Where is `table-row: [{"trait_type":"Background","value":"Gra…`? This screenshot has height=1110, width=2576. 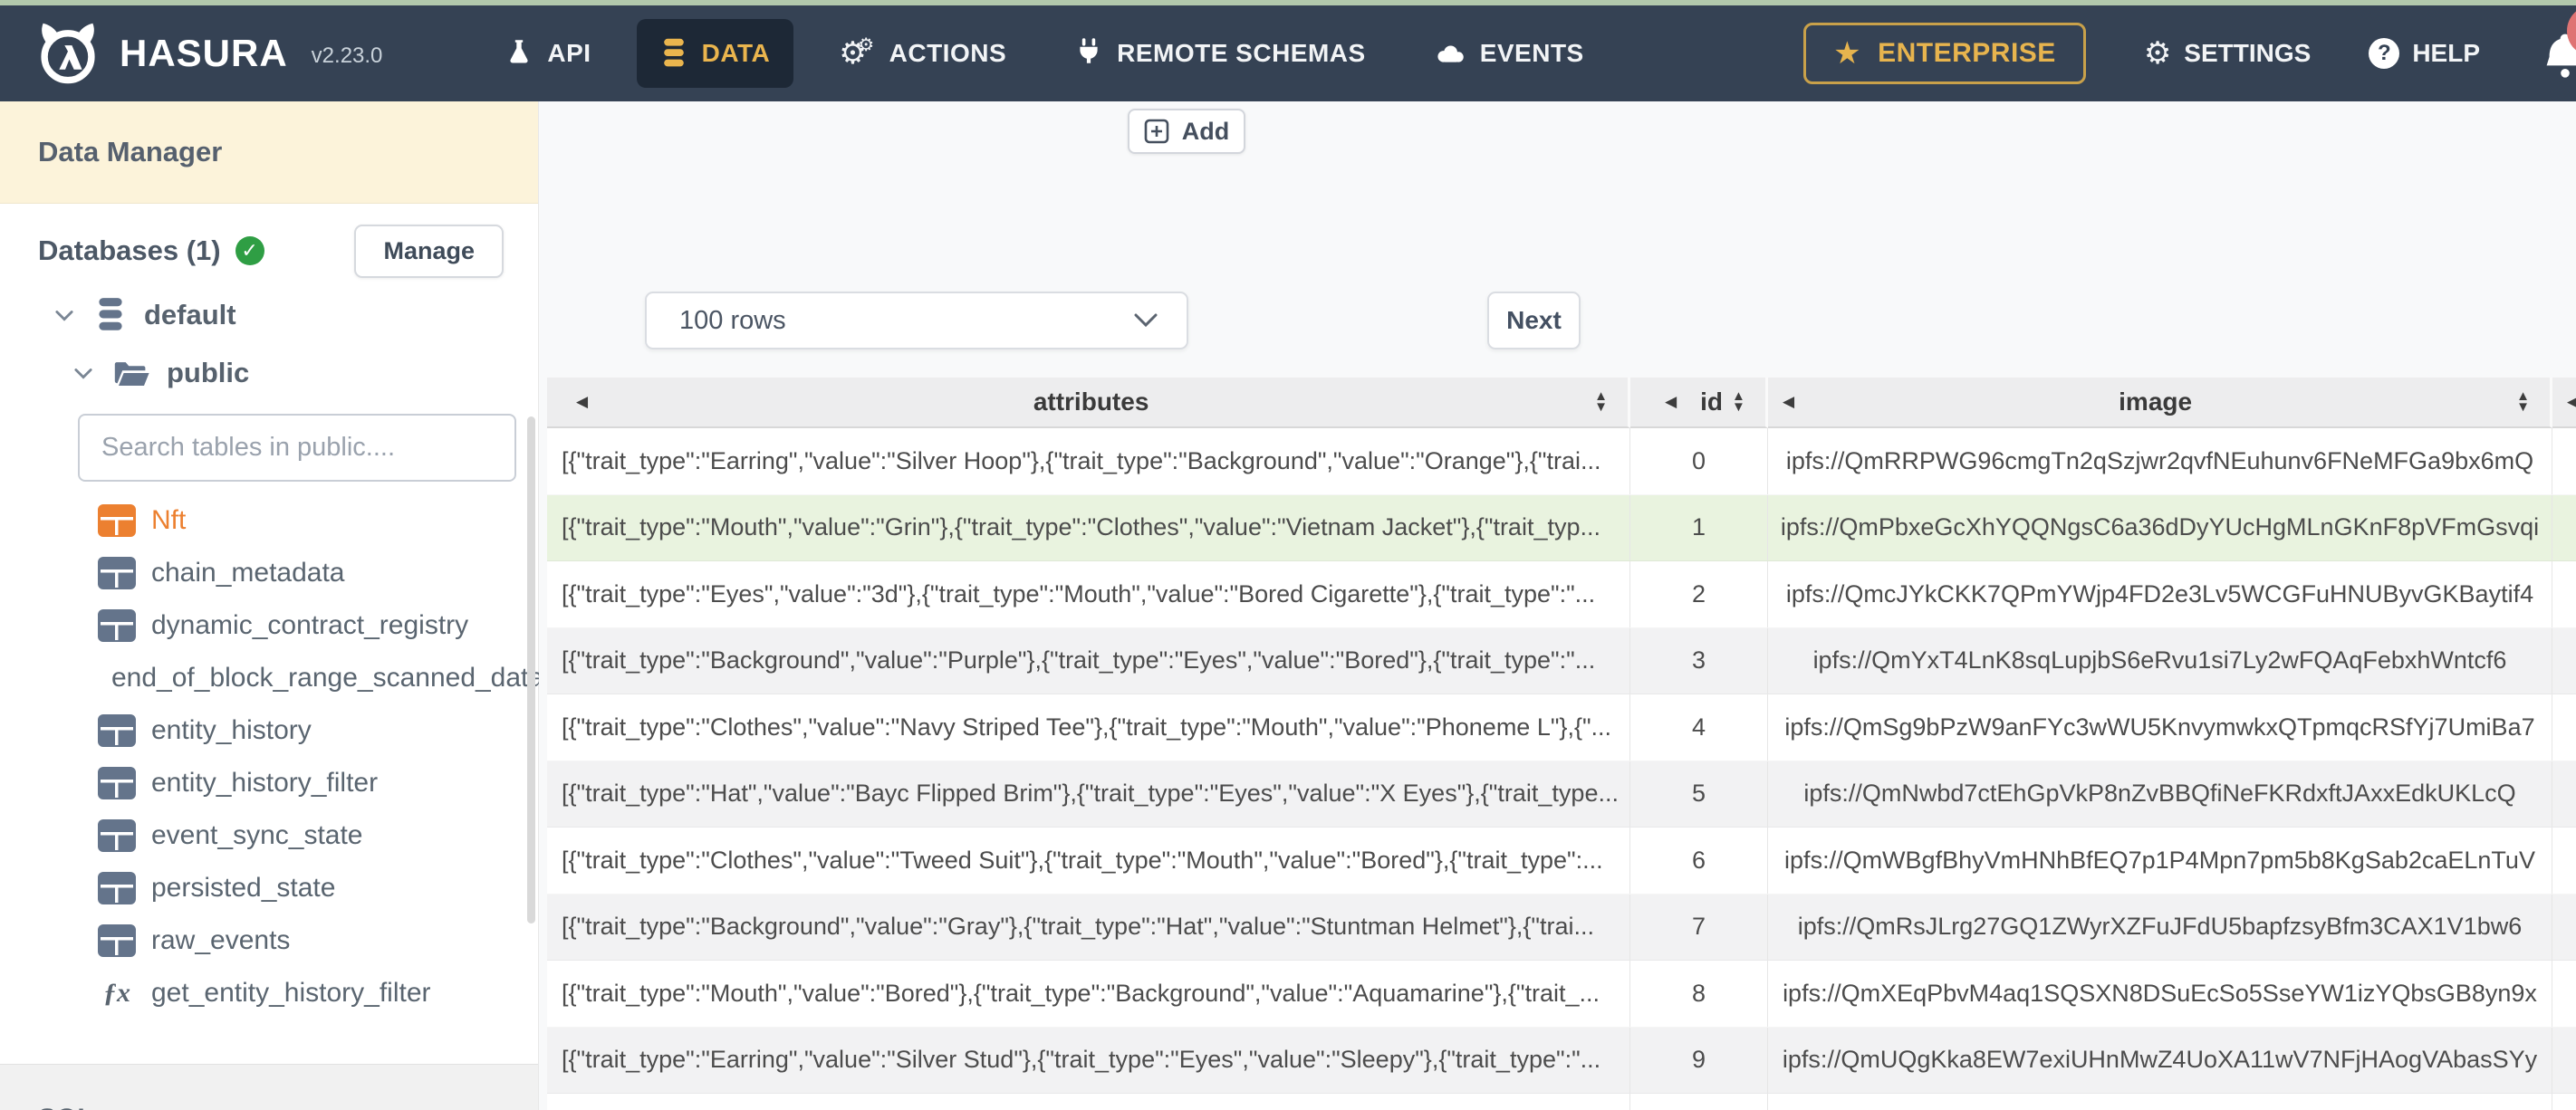 table-row: [{"trait_type":"Background","value":"Gra… is located at coordinates (1561, 928).